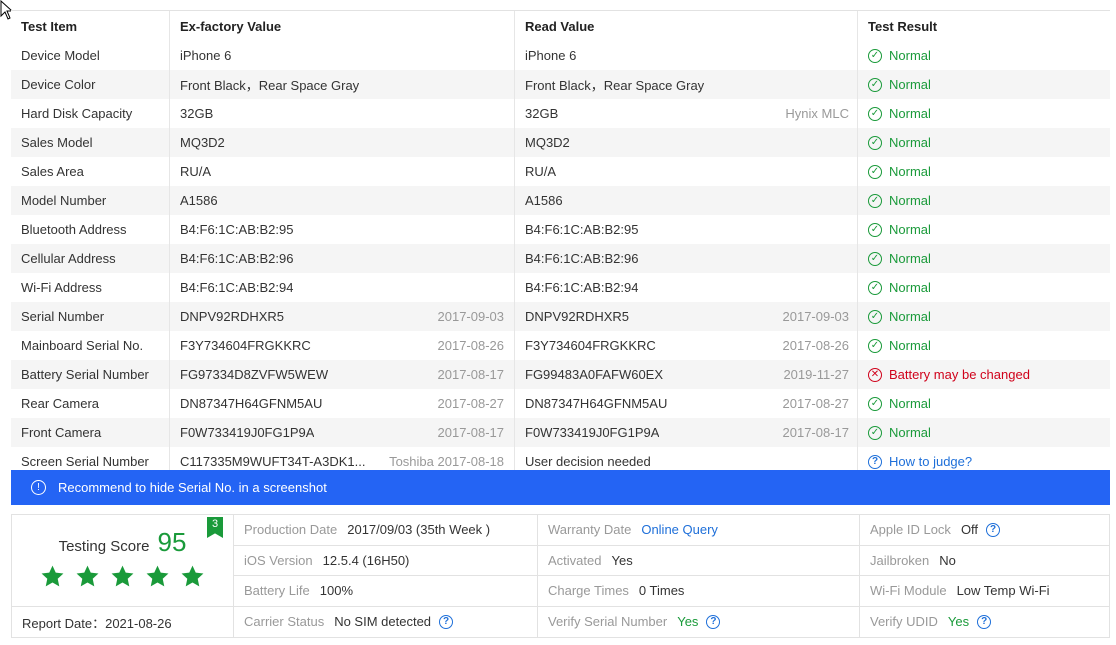 The height and width of the screenshot is (645, 1116). Describe the element at coordinates (90, 287) in the screenshot. I see `test-item-cell: Wi-Fi Address` at that location.